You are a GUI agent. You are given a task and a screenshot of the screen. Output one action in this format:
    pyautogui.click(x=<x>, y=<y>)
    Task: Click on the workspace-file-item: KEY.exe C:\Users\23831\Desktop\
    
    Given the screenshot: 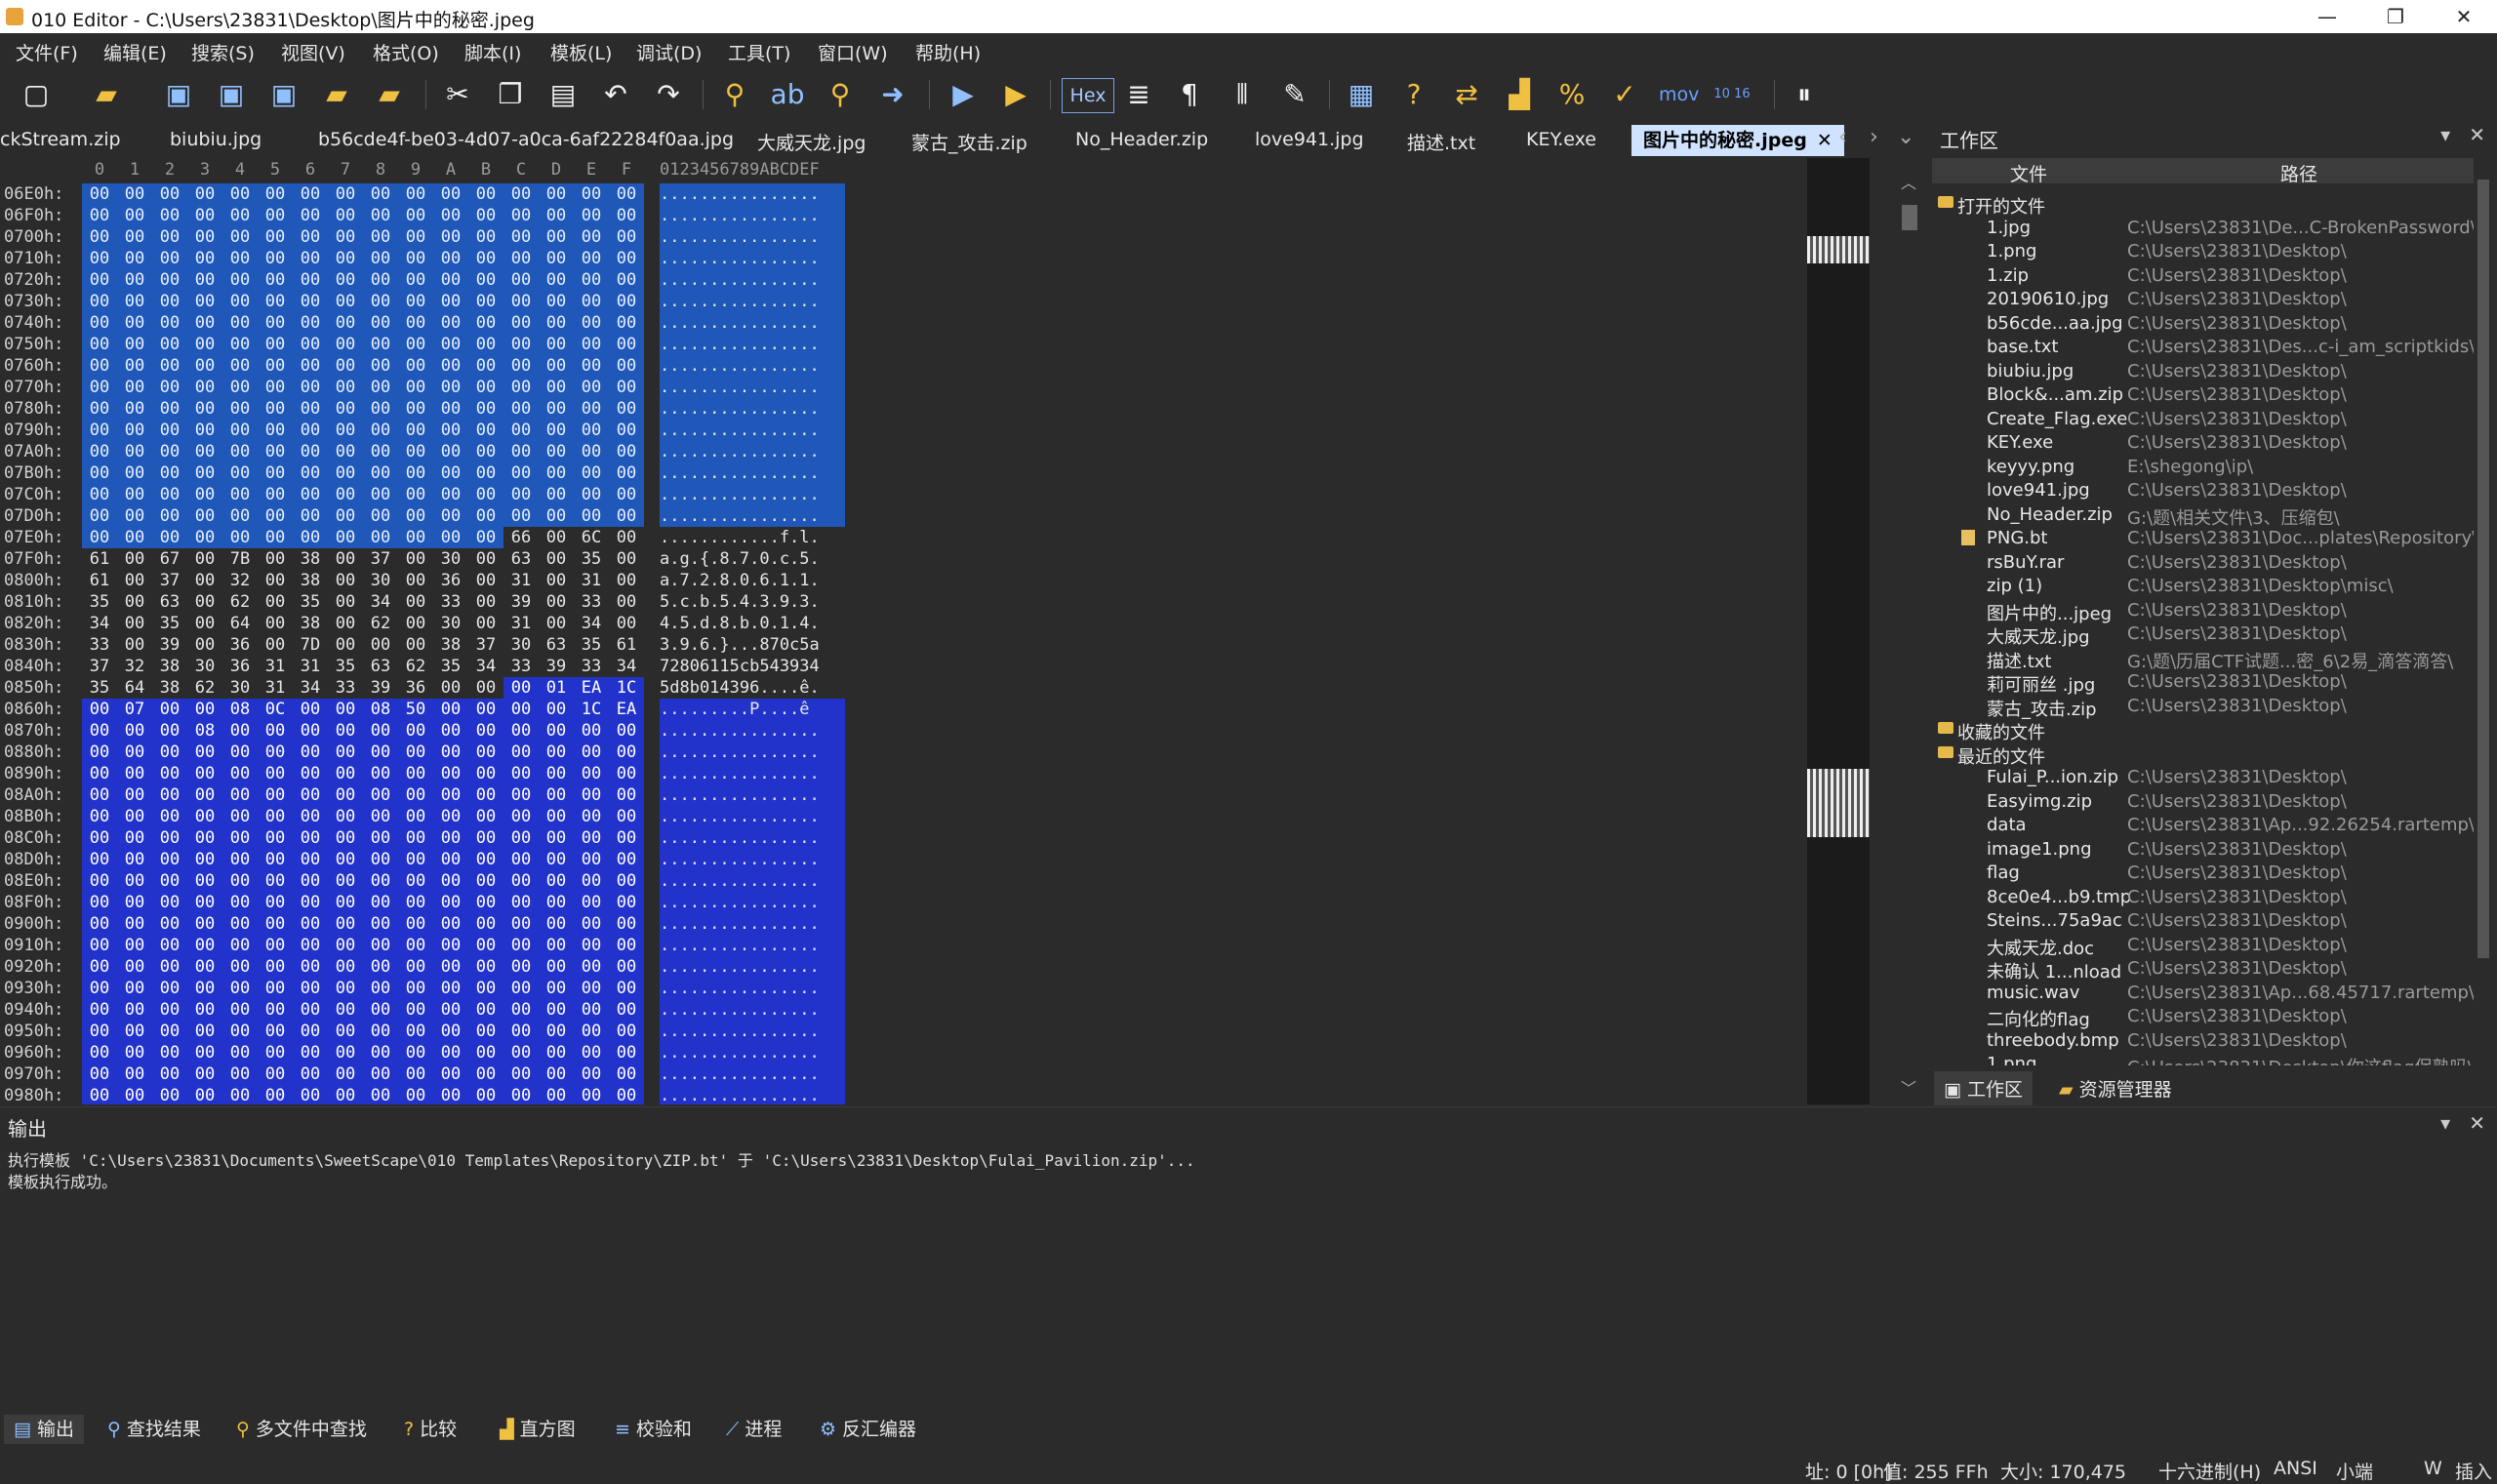 What is the action you would take?
    pyautogui.click(x=2203, y=444)
    